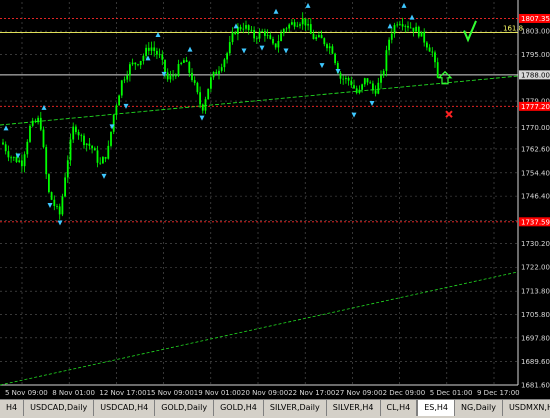 The height and width of the screenshot is (418, 550). I want to click on chart-tab: USDMXN,H4, so click(526, 408).